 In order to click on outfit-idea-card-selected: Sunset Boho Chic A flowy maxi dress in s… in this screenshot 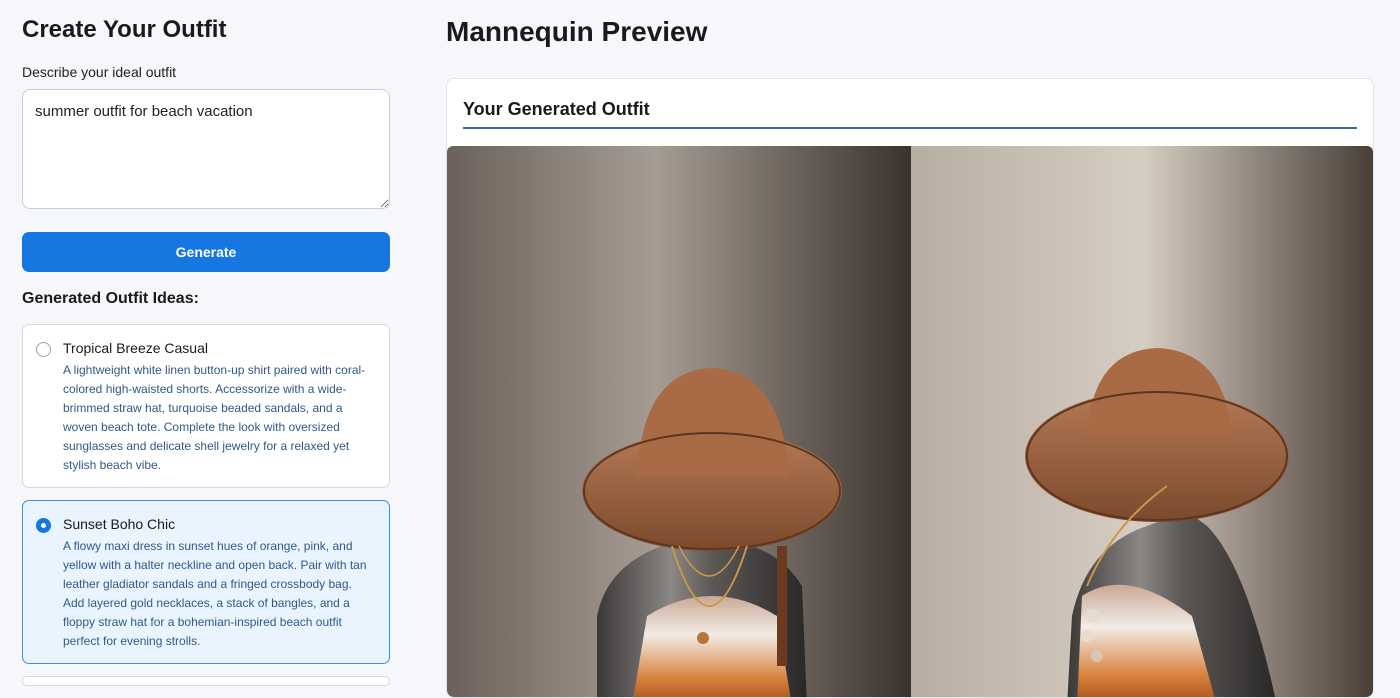, I will do `click(206, 582)`.